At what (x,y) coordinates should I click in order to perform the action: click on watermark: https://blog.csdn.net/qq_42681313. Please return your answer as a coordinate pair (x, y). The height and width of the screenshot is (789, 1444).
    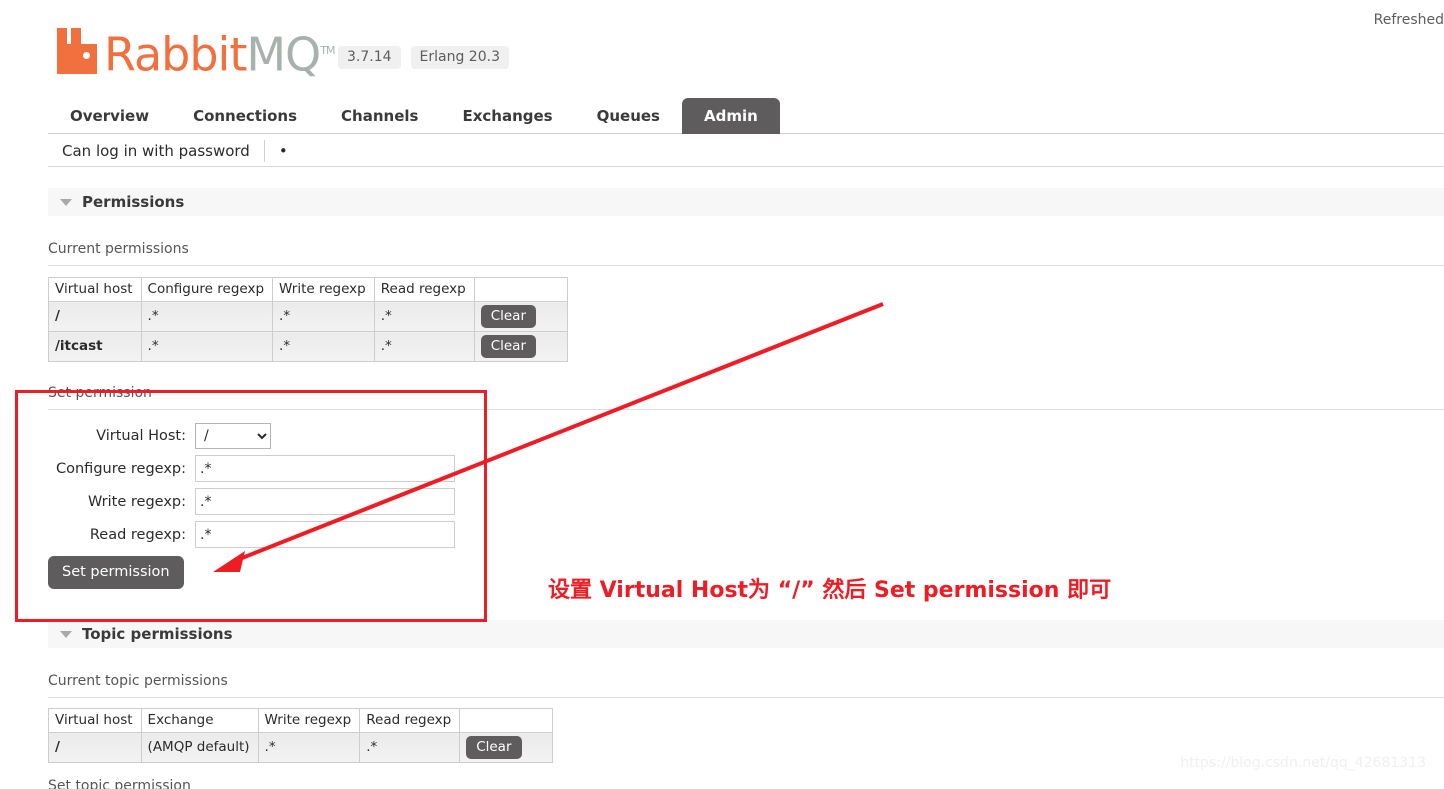
    Looking at the image, I should click on (1303, 763).